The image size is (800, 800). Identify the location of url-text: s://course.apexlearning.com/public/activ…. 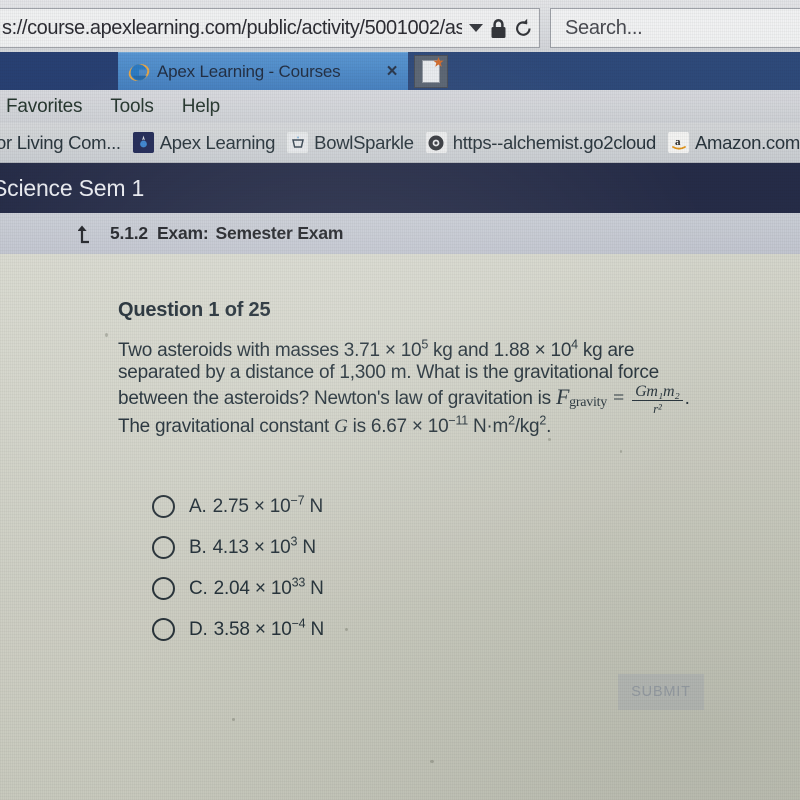
(232, 28).